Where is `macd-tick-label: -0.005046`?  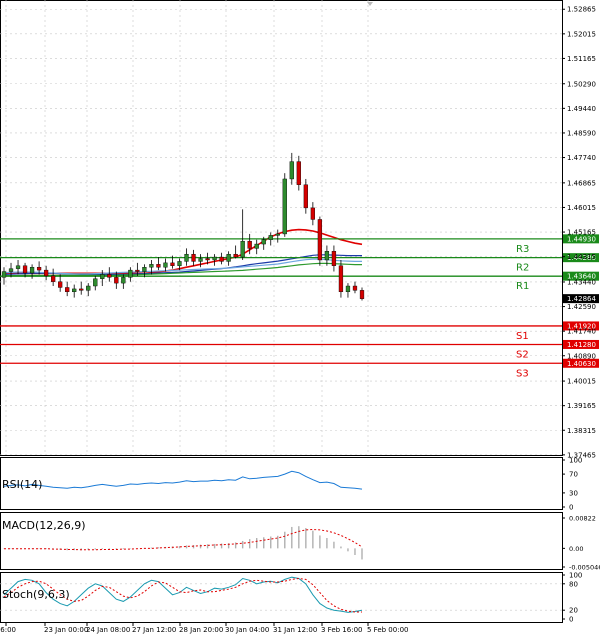 macd-tick-label: -0.005046 is located at coordinates (584, 568).